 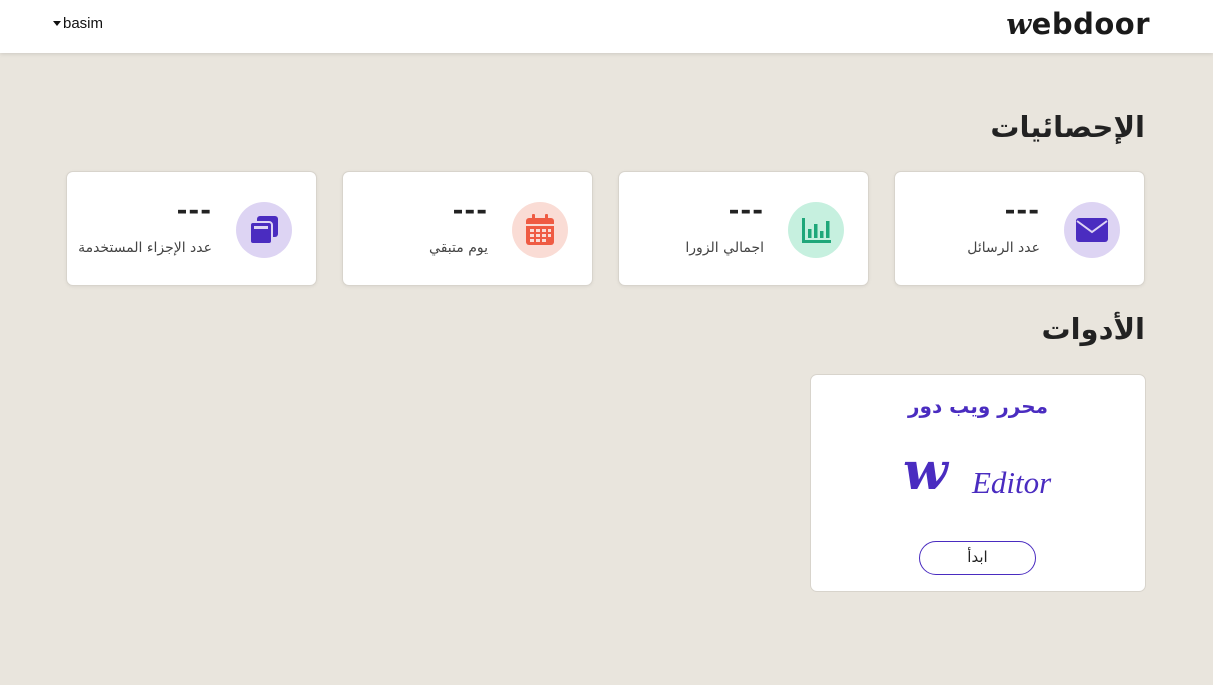 I want to click on top-navbar: basim webdoor, so click(x=606, y=26).